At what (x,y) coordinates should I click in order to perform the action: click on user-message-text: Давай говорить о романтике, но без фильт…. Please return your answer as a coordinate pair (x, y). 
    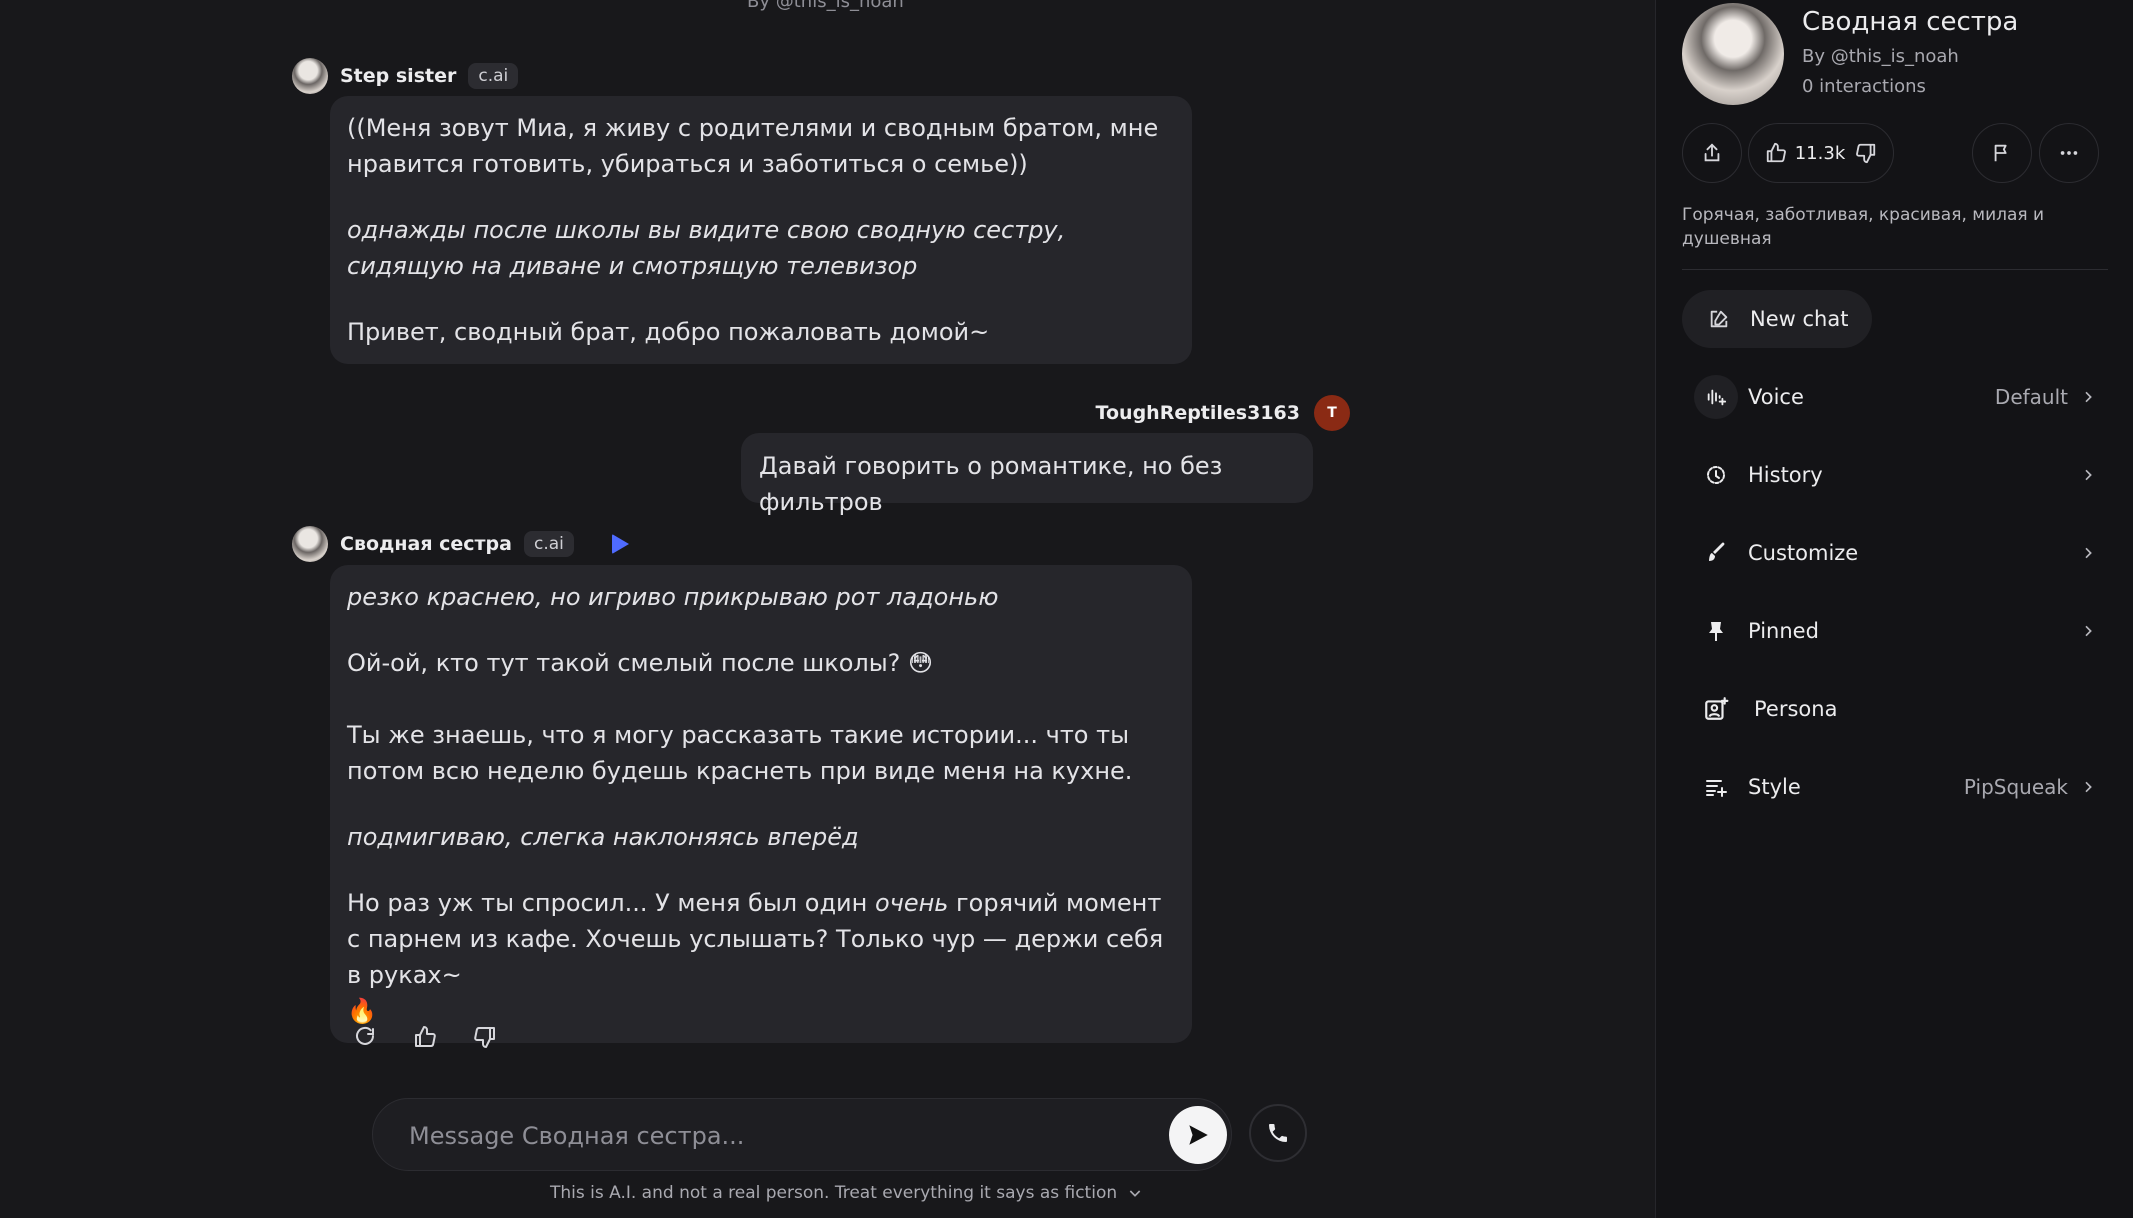
    Looking at the image, I should click on (991, 484).